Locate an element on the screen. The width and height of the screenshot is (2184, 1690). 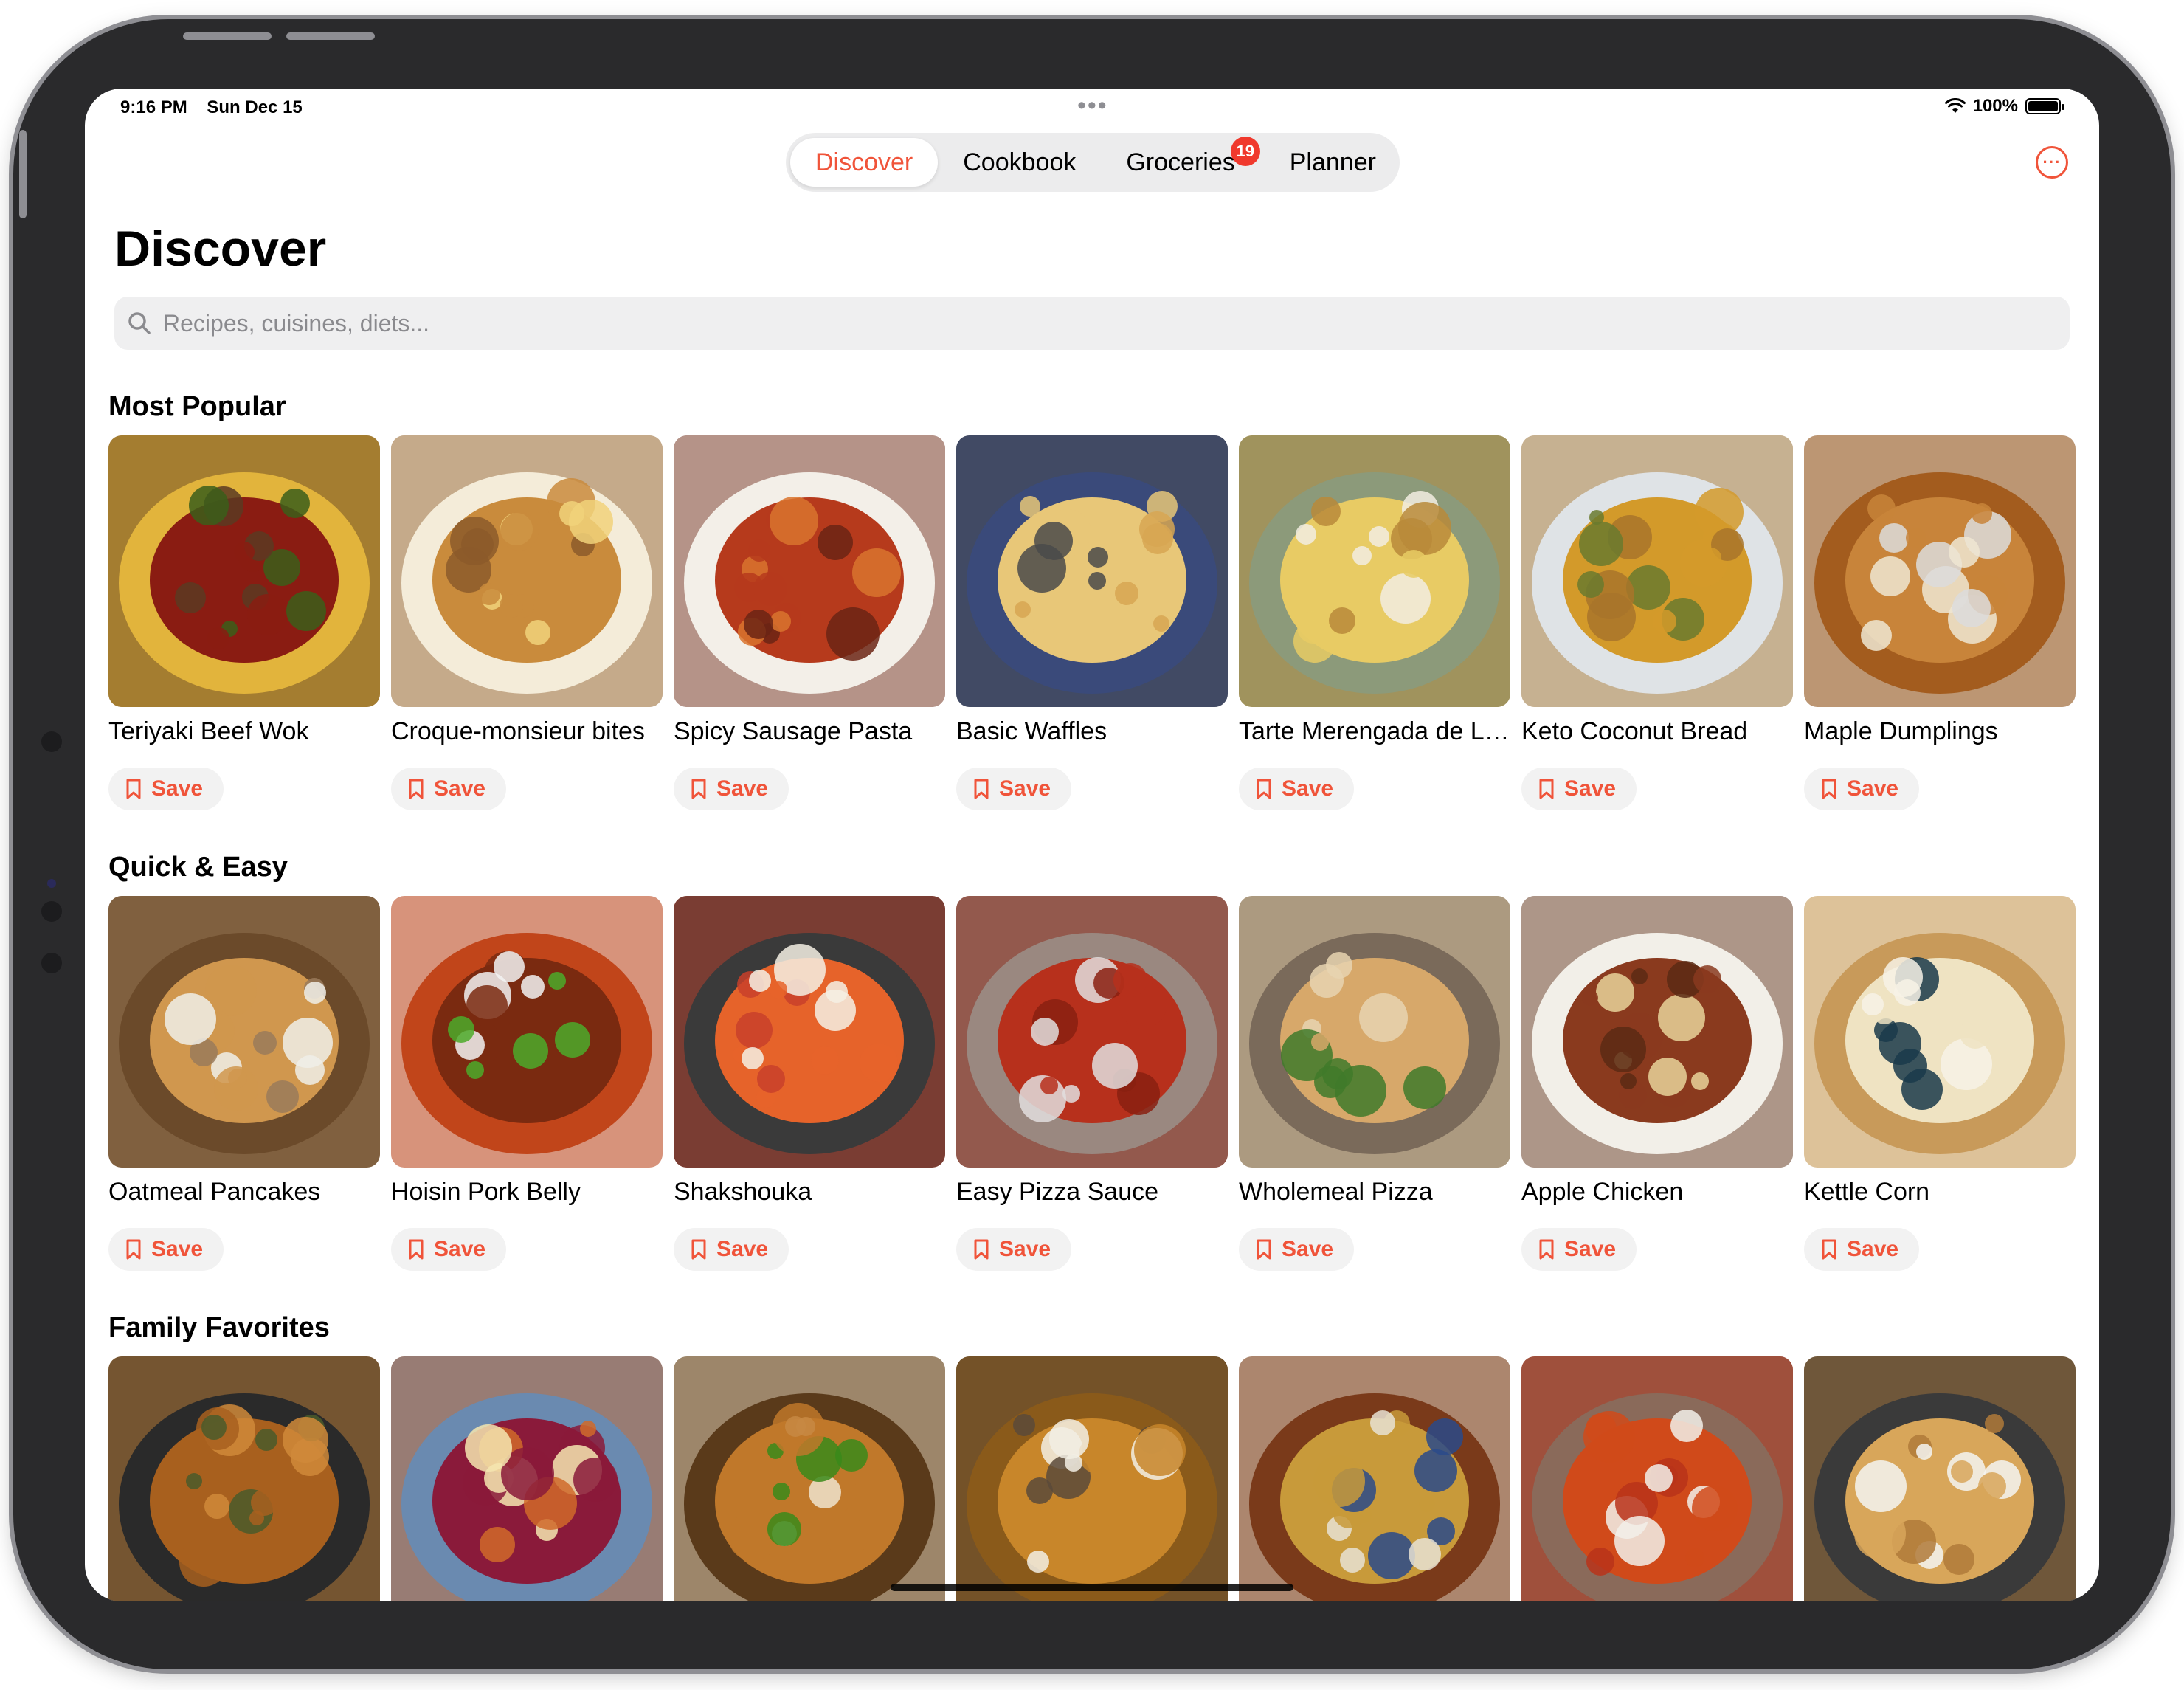
recipe-card: Apple Chicken Save is located at coordinates (1657, 1088).